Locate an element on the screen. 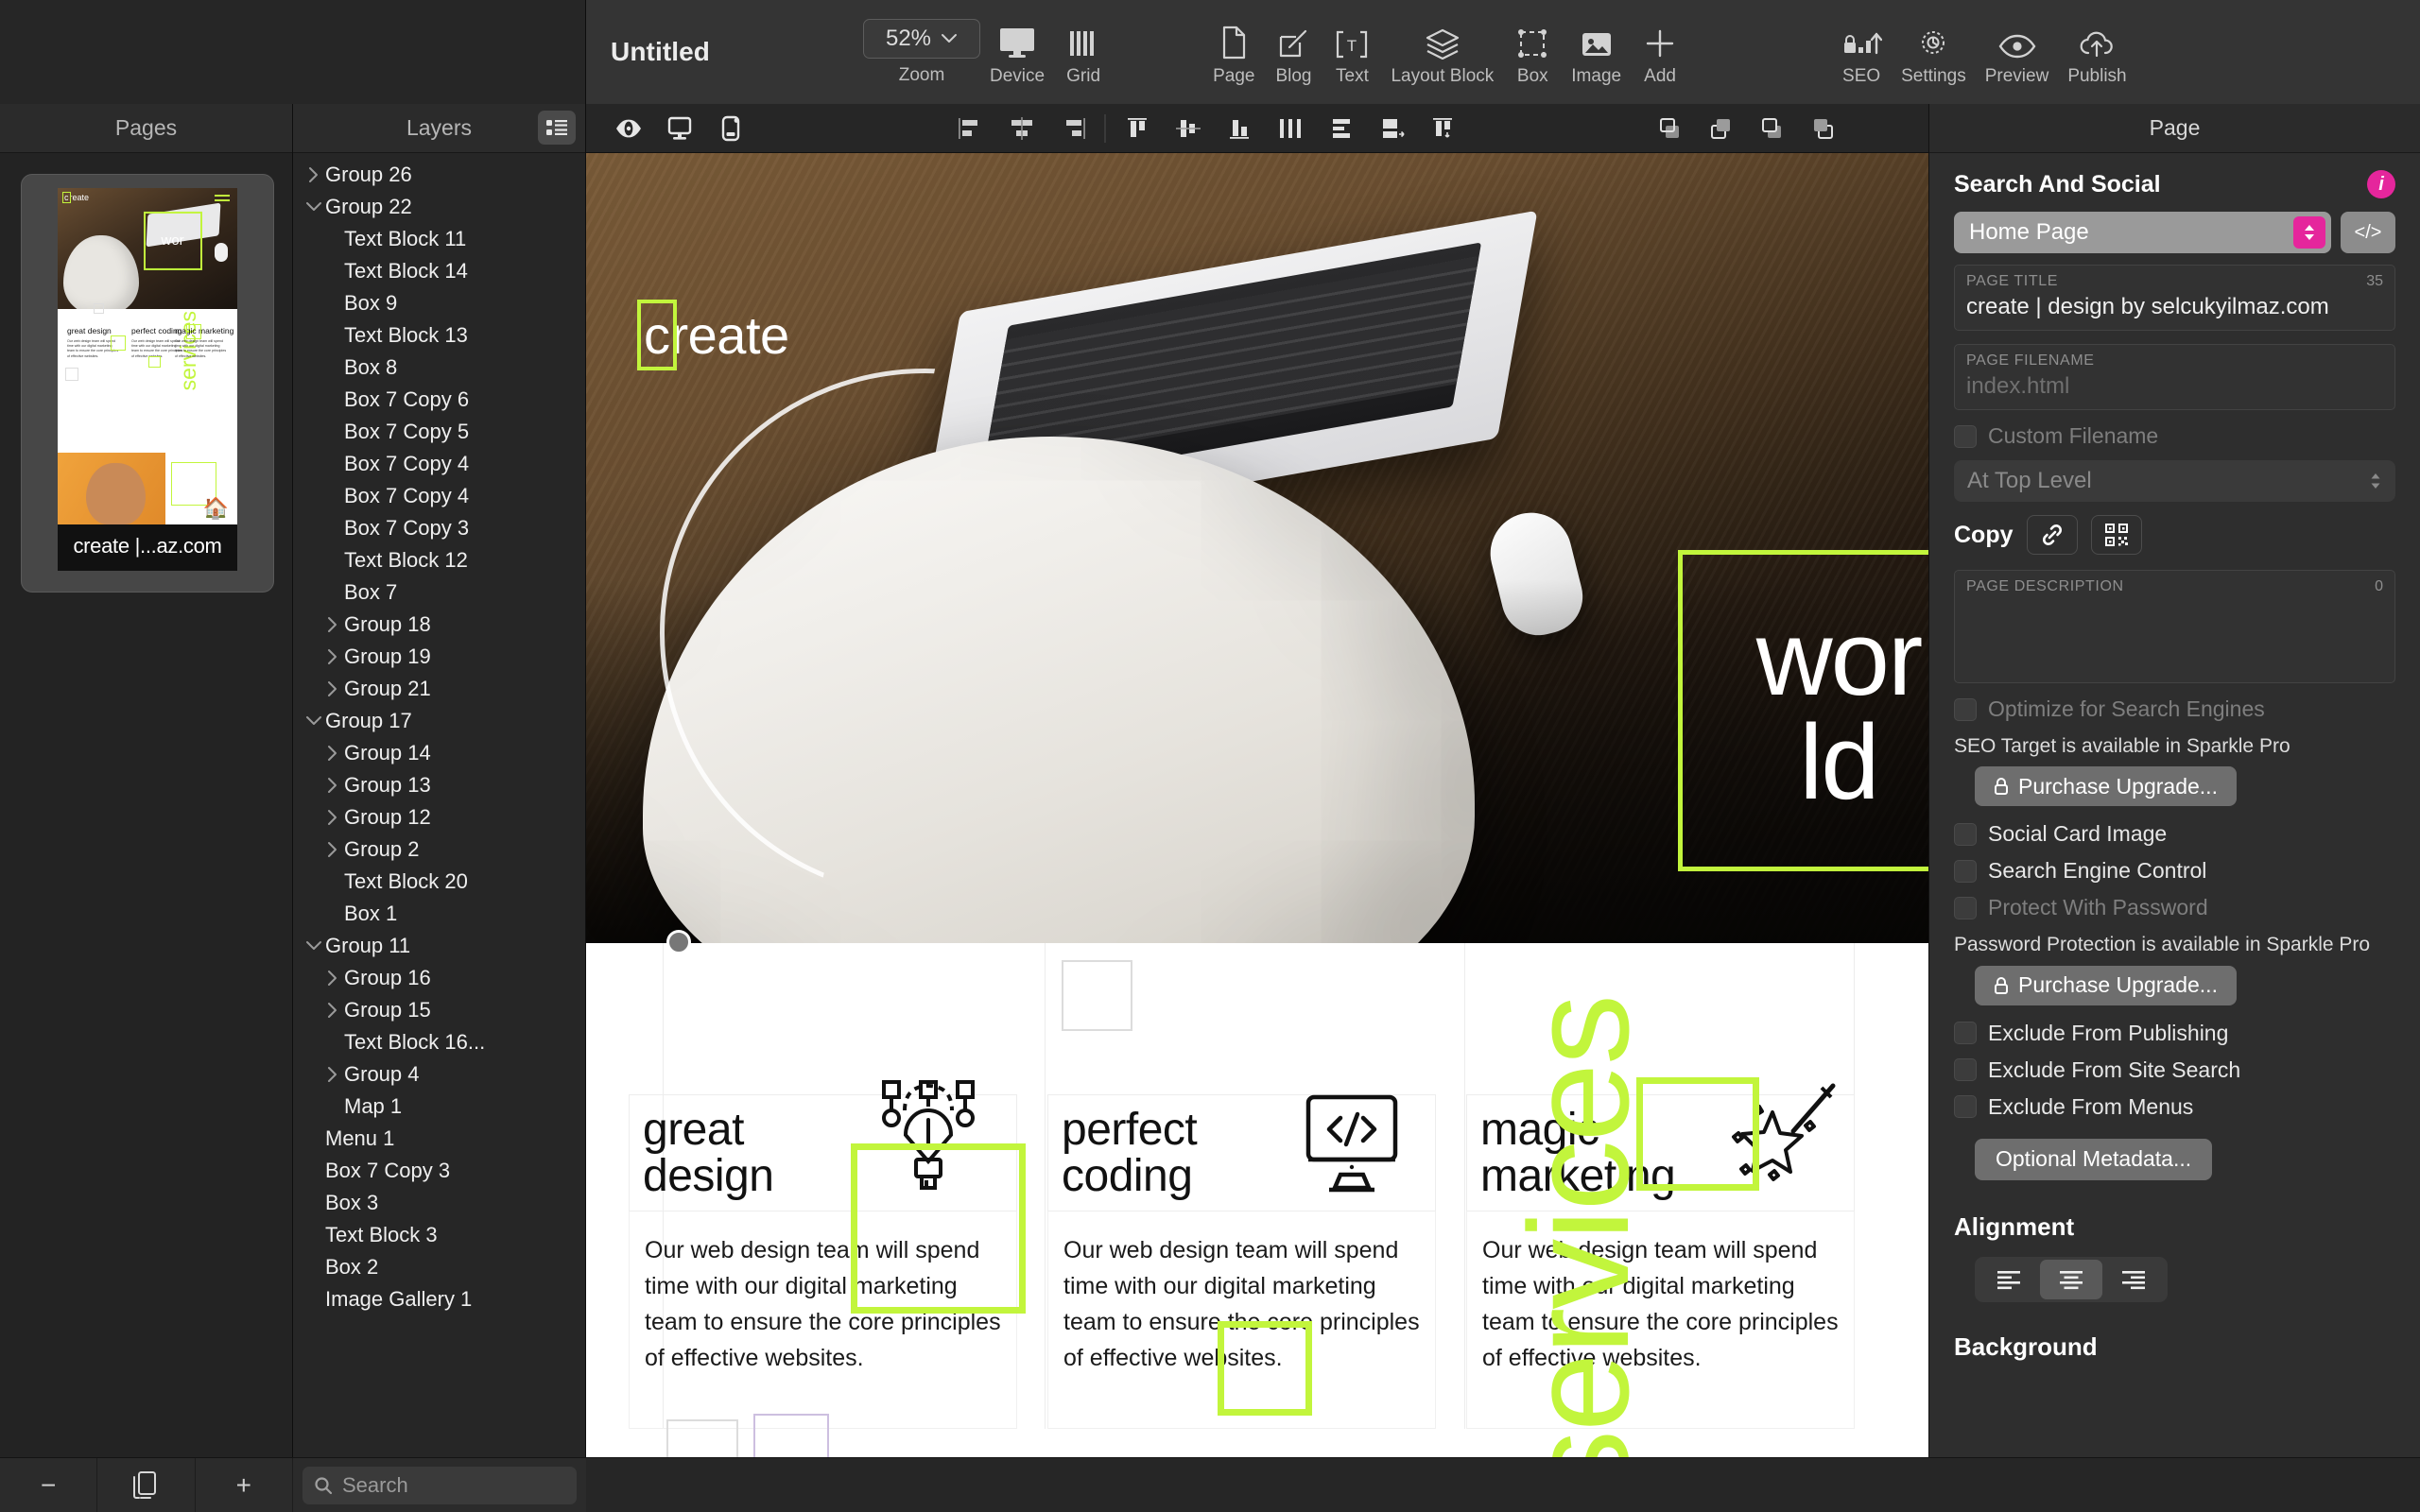 This screenshot has height=1512, width=2420. align-middle-icon is located at coordinates (1188, 128).